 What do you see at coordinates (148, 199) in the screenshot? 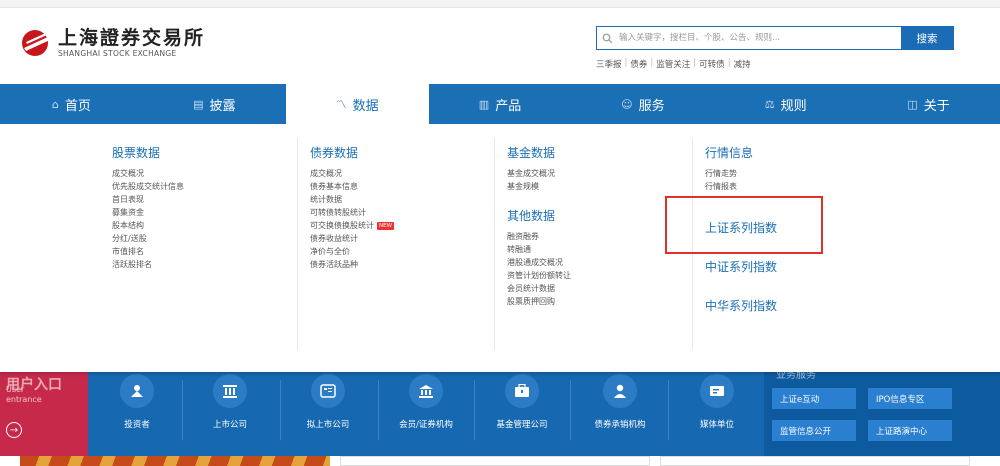
I see `menu-link: 首日表现` at bounding box center [148, 199].